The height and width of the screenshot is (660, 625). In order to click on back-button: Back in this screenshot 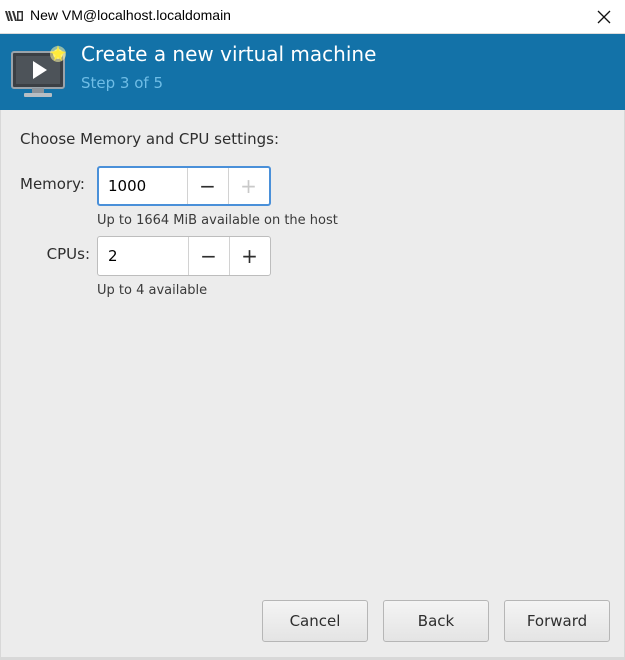, I will do `click(436, 621)`.